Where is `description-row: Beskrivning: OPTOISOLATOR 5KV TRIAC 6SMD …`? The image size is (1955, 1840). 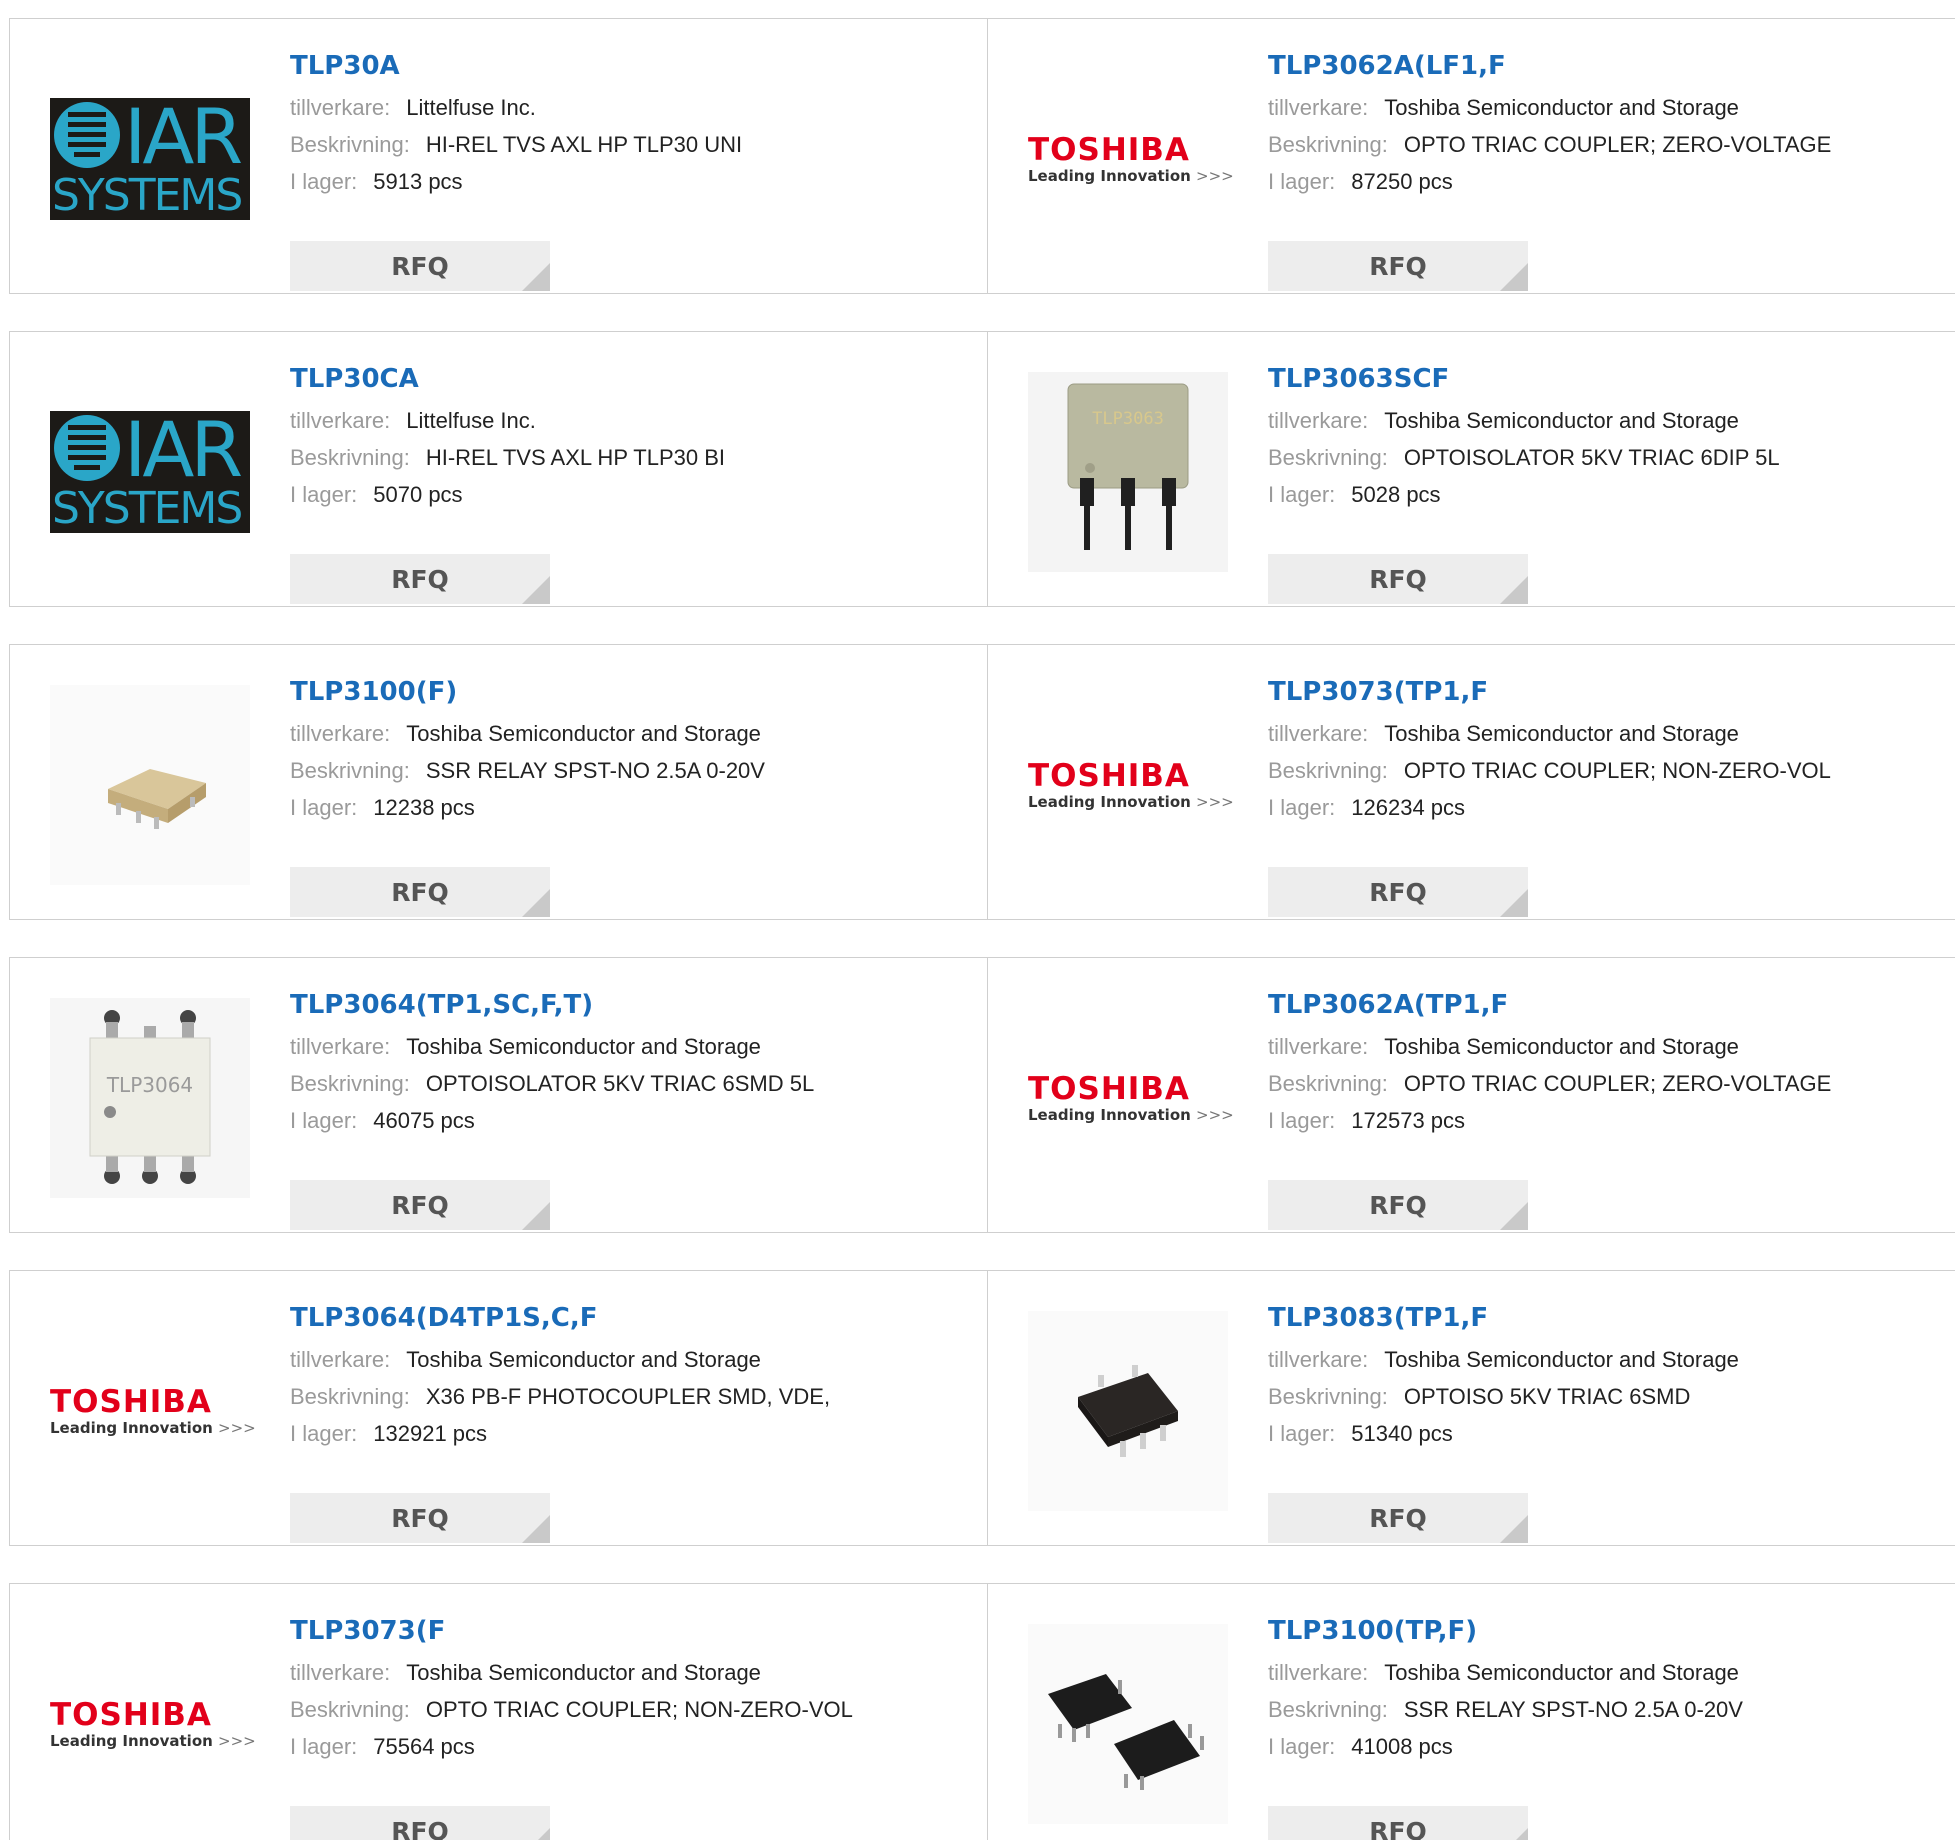
description-row: Beskrivning: OPTOISOLATOR 5KV TRIAC 6SMD … is located at coordinates (620, 1083).